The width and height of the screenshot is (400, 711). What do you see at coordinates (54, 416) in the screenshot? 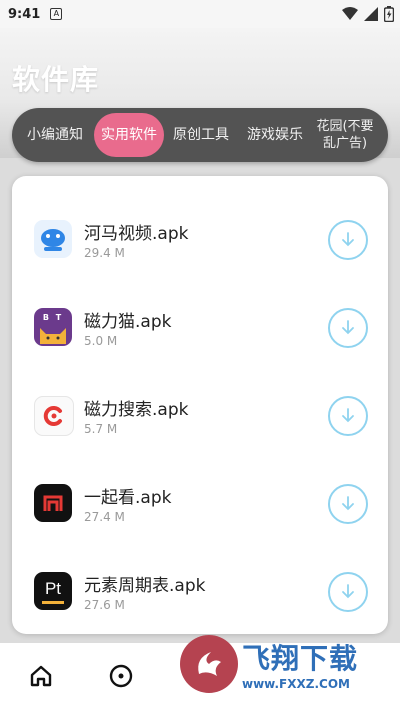
I see `magnet-search-icon` at bounding box center [54, 416].